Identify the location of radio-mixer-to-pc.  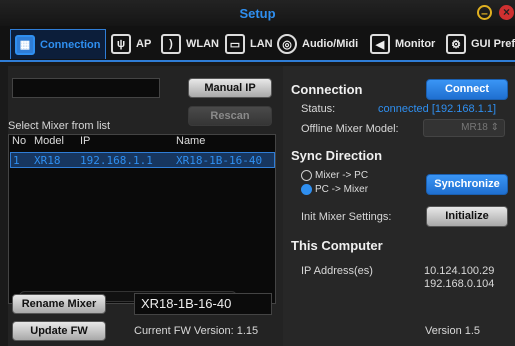
(306, 175).